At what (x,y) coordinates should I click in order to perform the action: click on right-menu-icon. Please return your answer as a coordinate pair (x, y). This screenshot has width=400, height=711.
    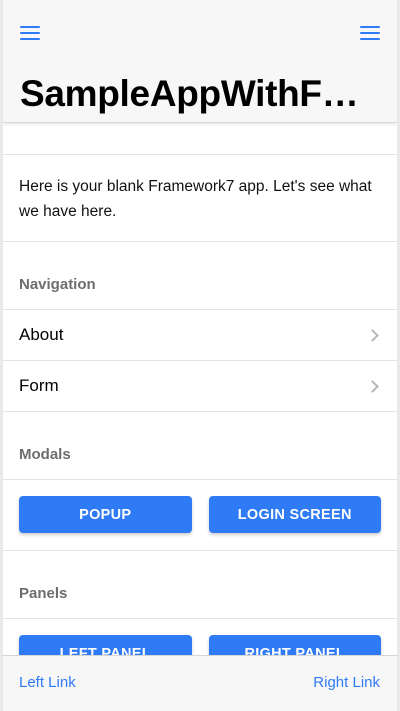
    Looking at the image, I should click on (367, 33).